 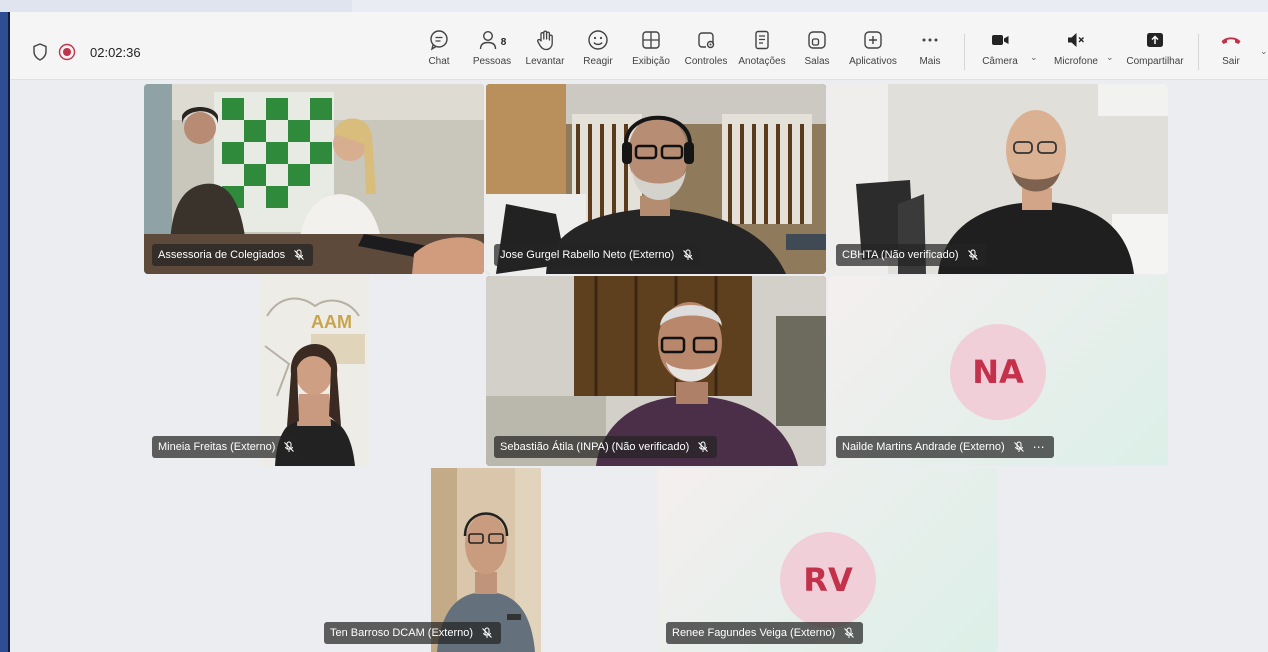 I want to click on participant-name-tag: Jose Gurgel Rabello Neto (Externo), so click(x=598, y=255).